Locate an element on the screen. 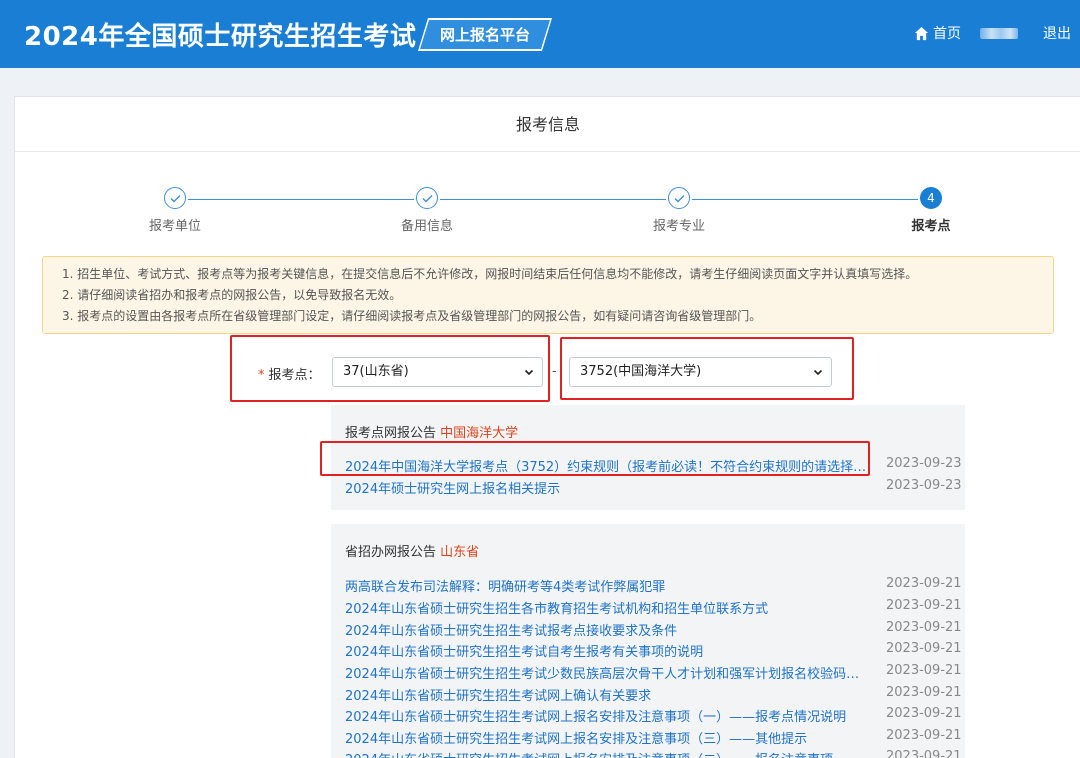 This screenshot has width=1080, height=758. province-notice-heading: 省招办网报公告 山东省 is located at coordinates (412, 550).